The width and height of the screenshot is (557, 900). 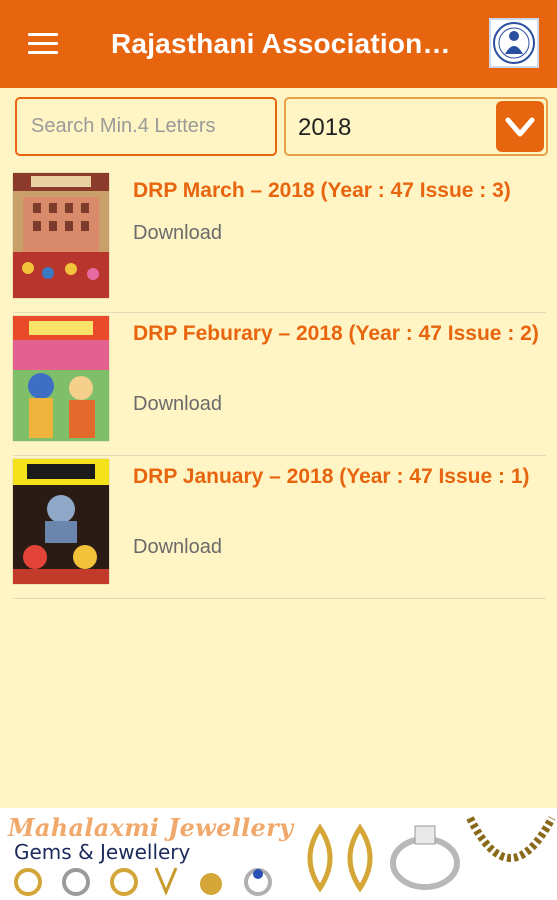 I want to click on search-input, so click(x=146, y=126).